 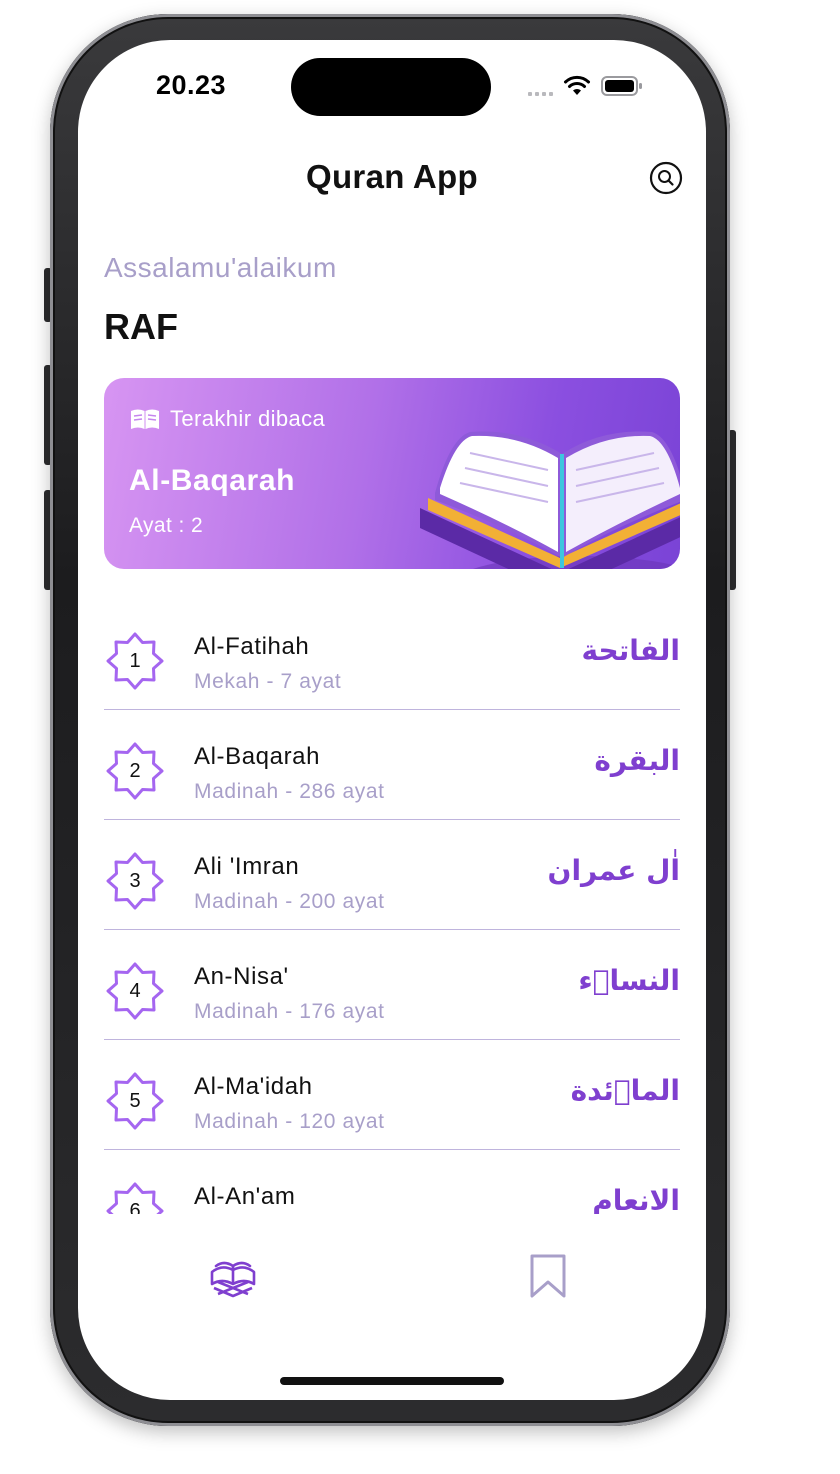 I want to click on surah-number-badge: 2, so click(x=135, y=771).